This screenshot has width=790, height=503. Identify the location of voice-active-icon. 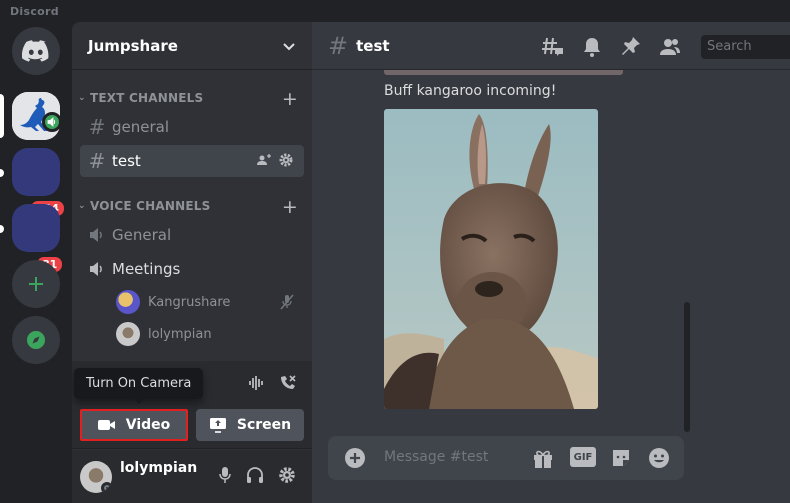
(52, 122).